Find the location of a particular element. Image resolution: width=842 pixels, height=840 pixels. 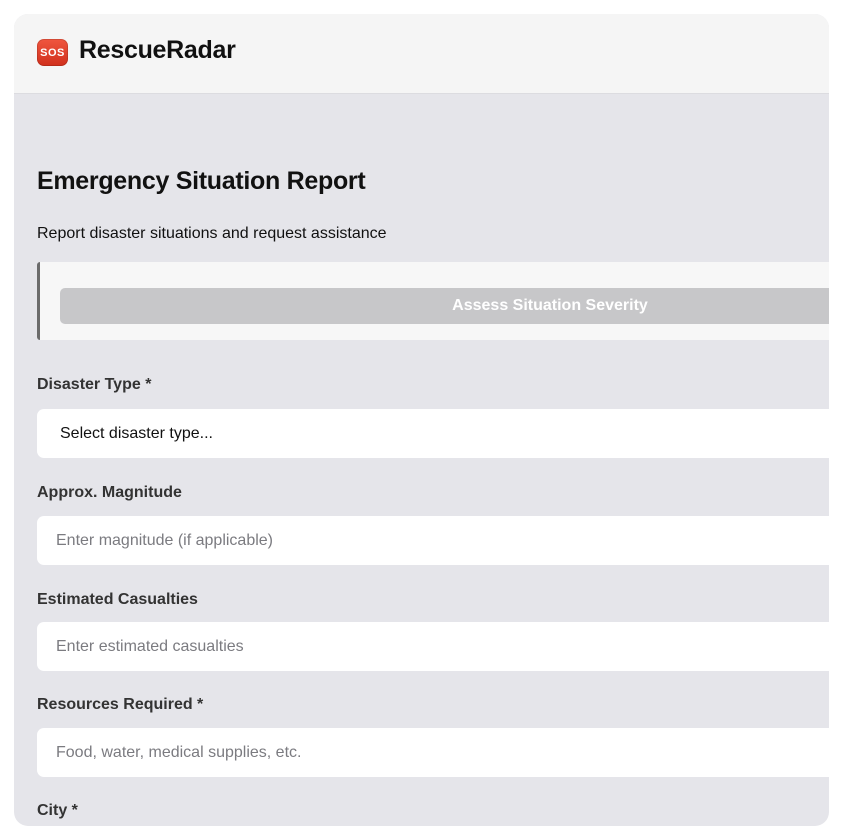

casualties-field-wrapper is located at coordinates (433, 646).